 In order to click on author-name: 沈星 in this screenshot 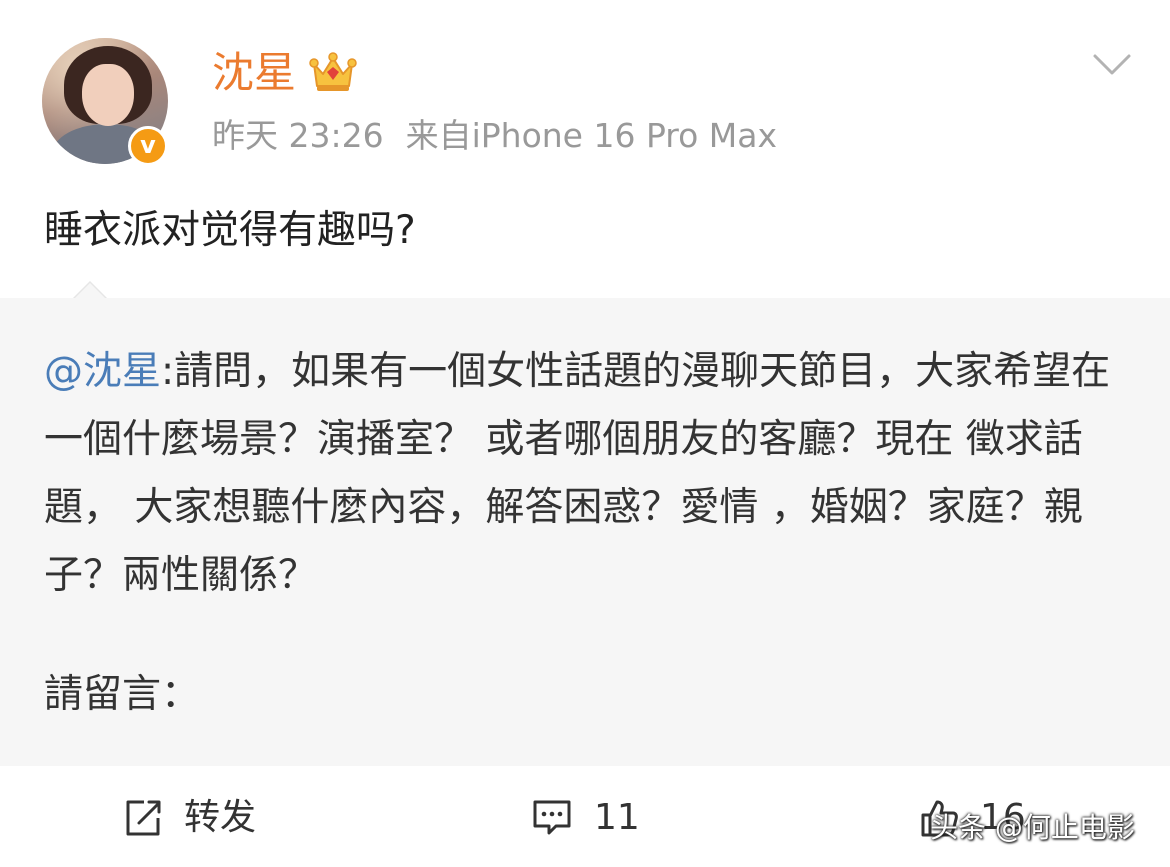, I will do `click(254, 73)`.